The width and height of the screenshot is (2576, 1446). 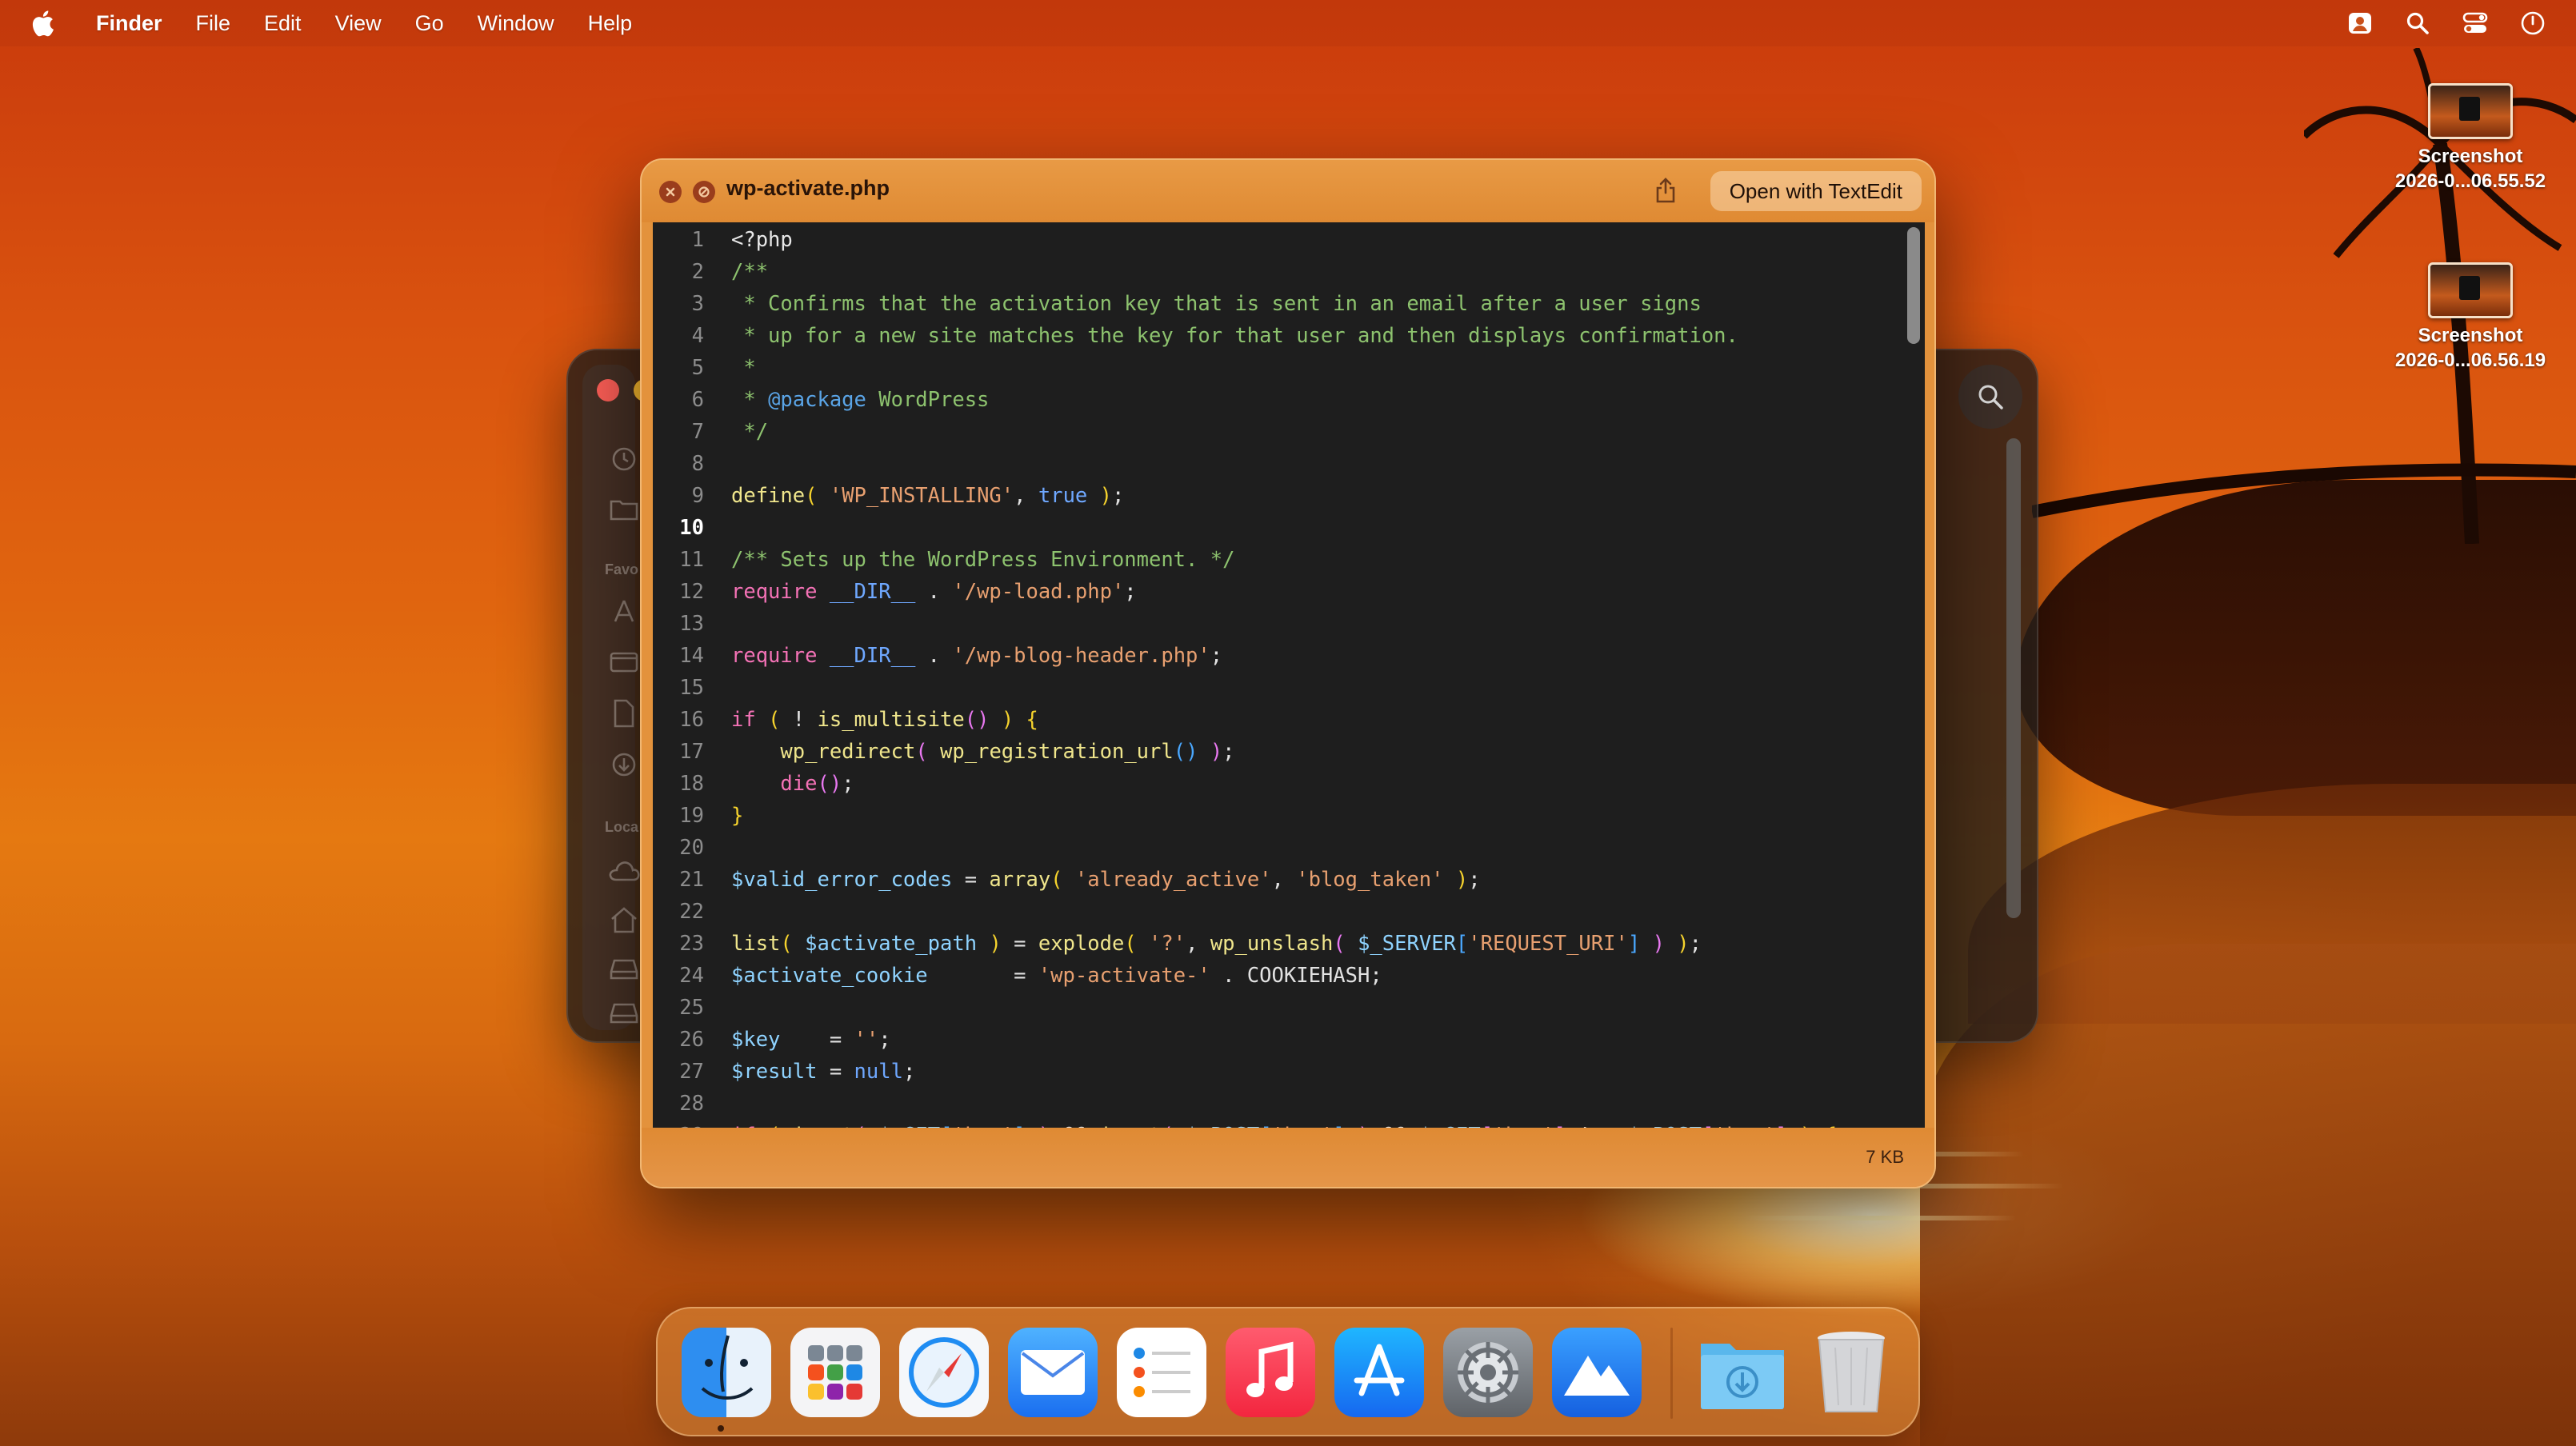 I want to click on dock-safari, so click(x=944, y=1372).